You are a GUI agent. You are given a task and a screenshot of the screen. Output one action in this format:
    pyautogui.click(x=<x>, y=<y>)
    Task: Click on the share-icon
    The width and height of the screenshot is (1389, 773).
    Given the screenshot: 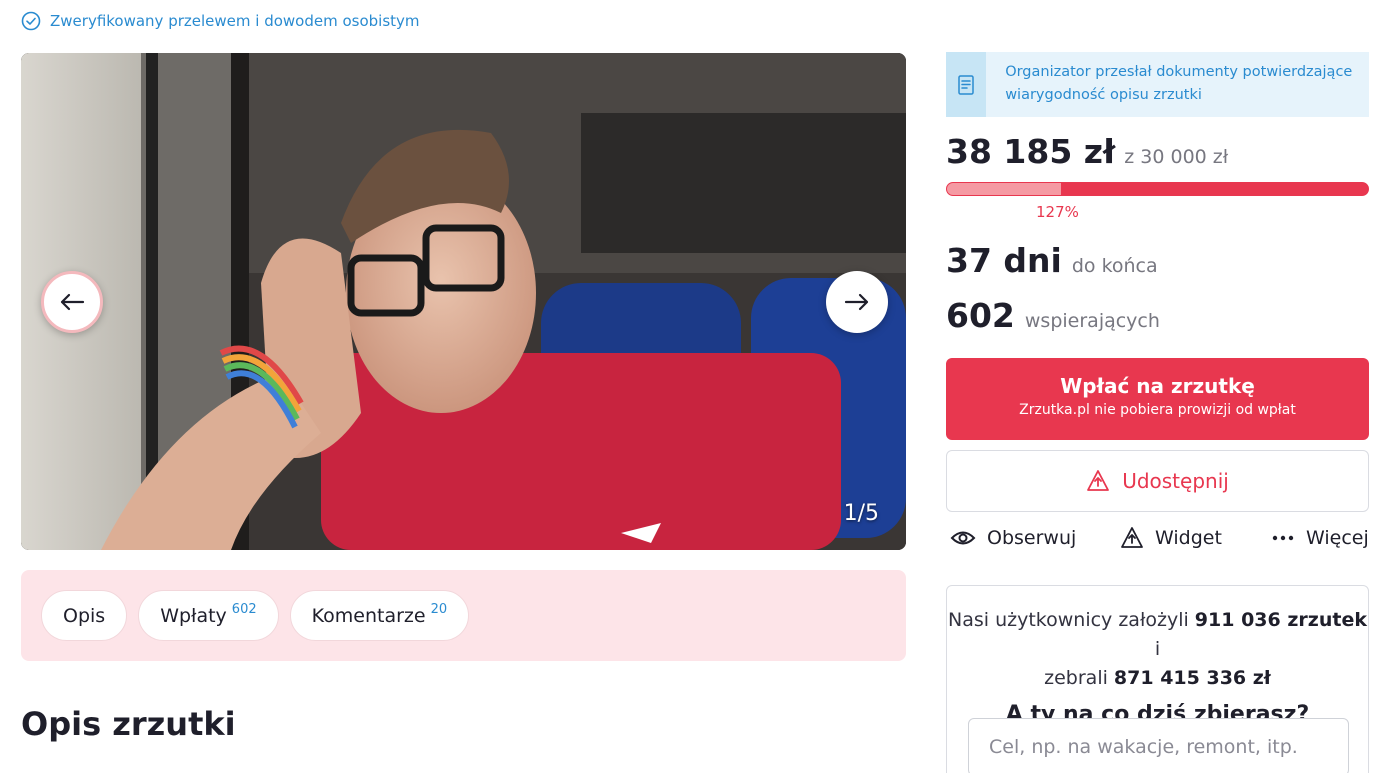 What is the action you would take?
    pyautogui.click(x=1098, y=480)
    